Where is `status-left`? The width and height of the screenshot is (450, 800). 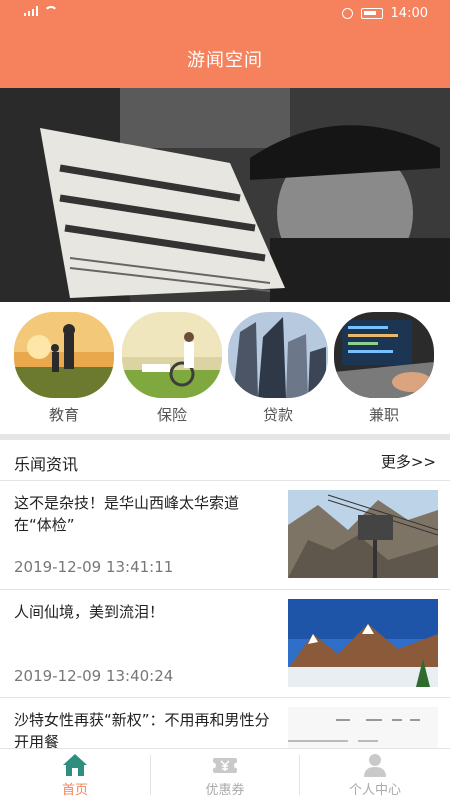
status-left is located at coordinates (41, 11).